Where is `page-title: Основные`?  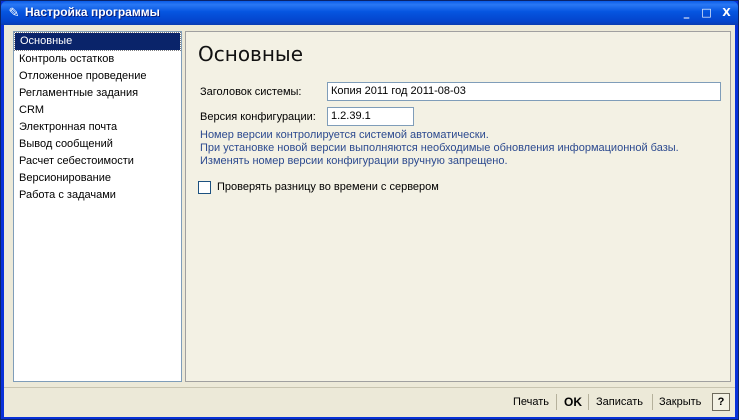
page-title: Основные is located at coordinates (251, 54).